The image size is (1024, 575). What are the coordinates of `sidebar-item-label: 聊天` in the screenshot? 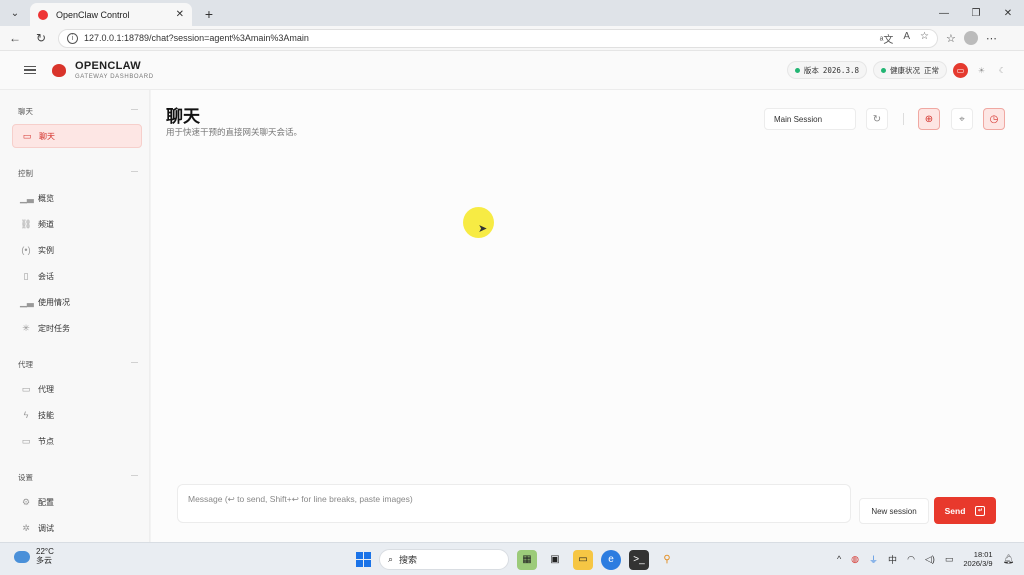 It's located at (47, 136).